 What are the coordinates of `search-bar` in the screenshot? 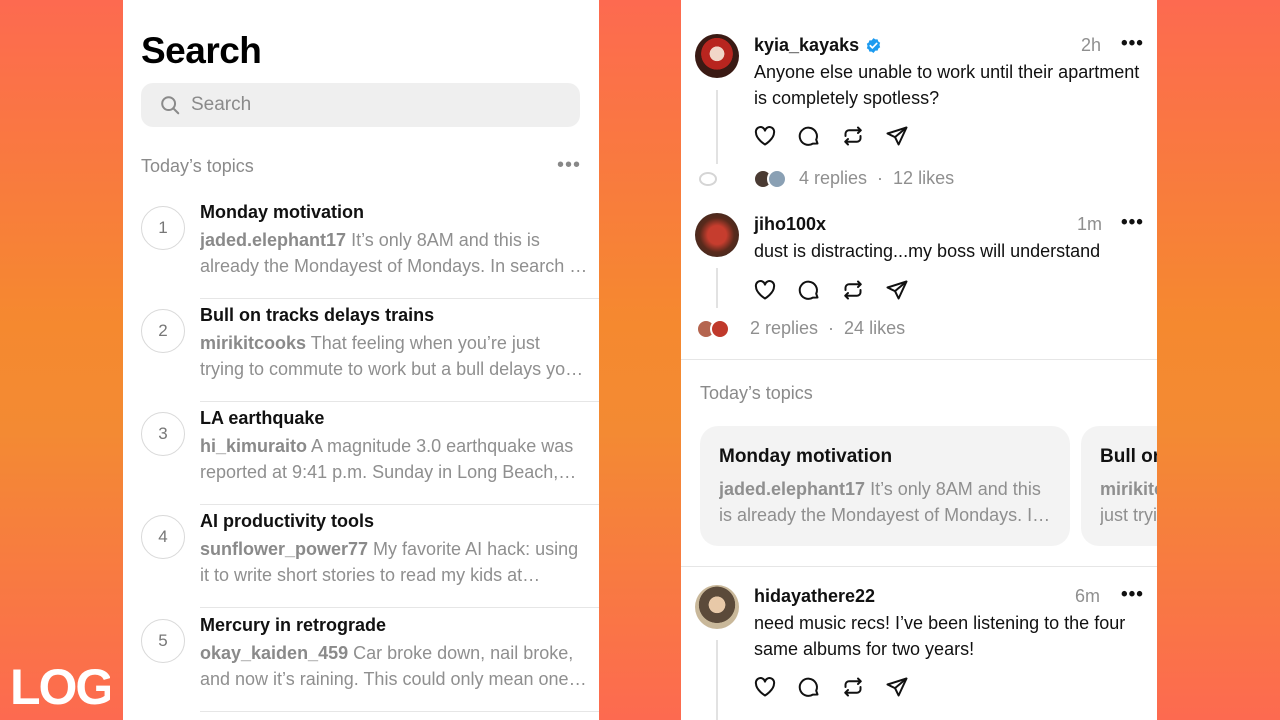 It's located at (360, 105).